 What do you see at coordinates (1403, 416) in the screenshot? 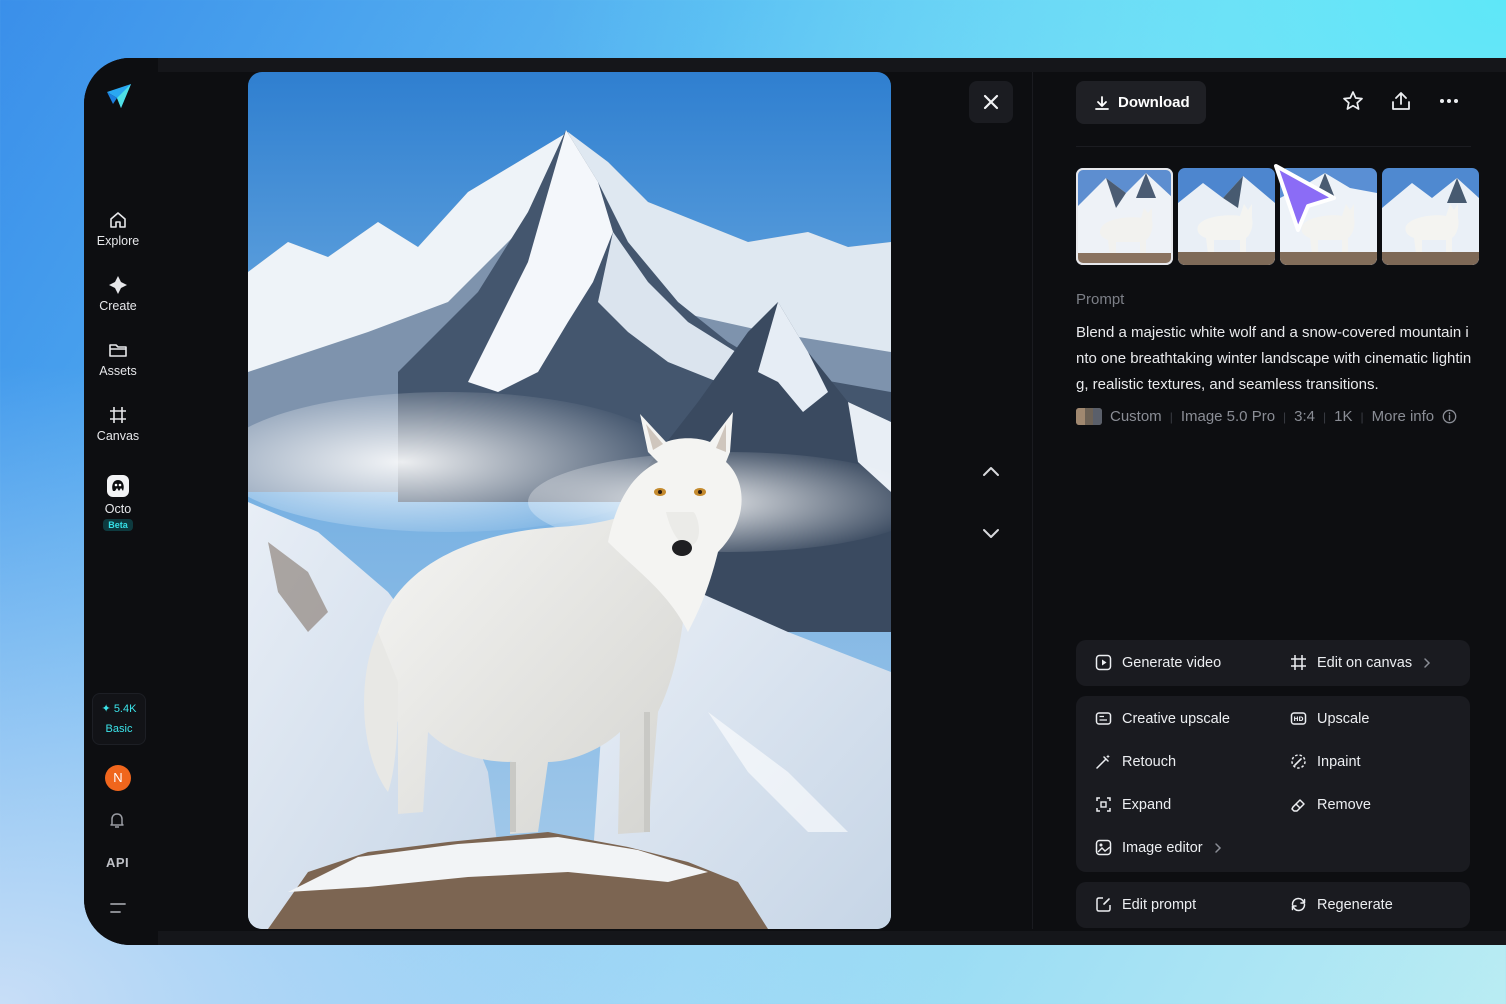
I see `more-info-link: More info` at bounding box center [1403, 416].